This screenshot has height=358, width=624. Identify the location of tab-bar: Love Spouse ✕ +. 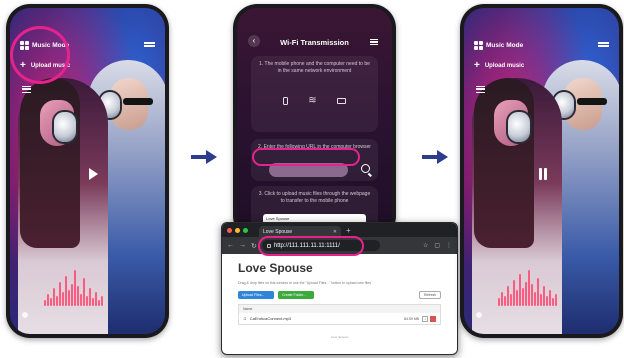
(339, 230).